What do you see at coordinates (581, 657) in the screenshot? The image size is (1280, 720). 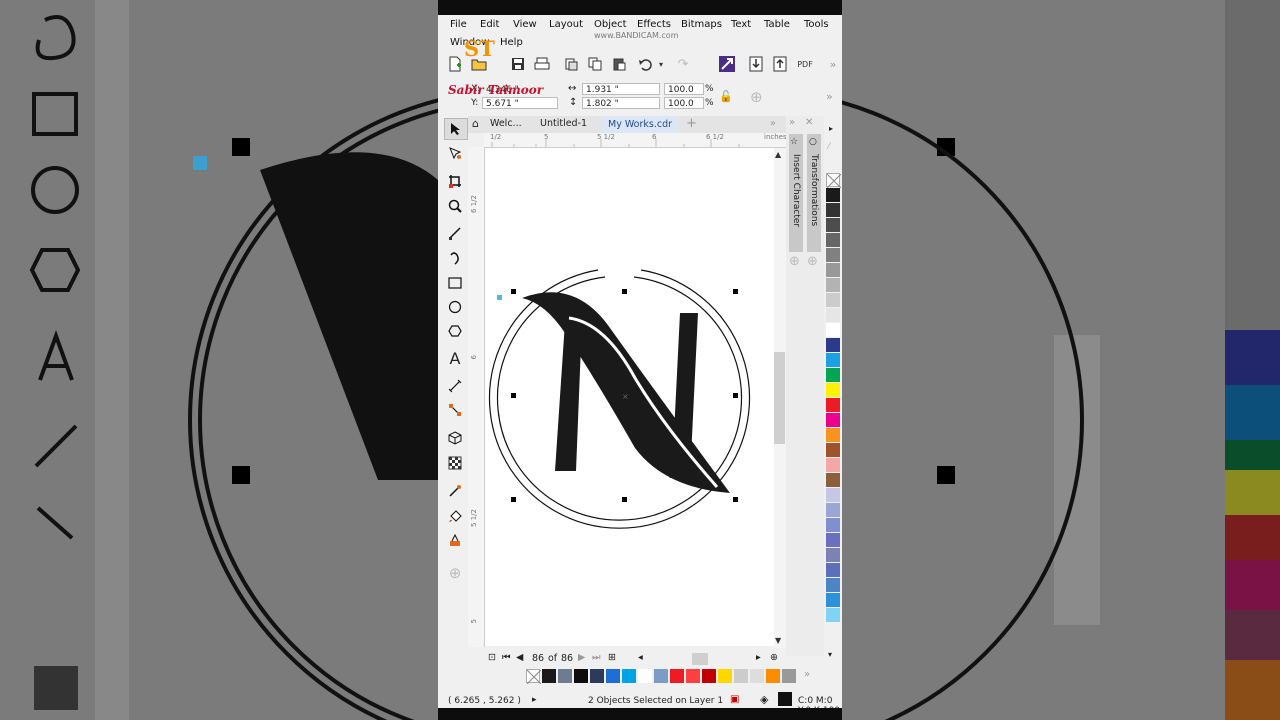 I see `next-page-icon: ▶` at bounding box center [581, 657].